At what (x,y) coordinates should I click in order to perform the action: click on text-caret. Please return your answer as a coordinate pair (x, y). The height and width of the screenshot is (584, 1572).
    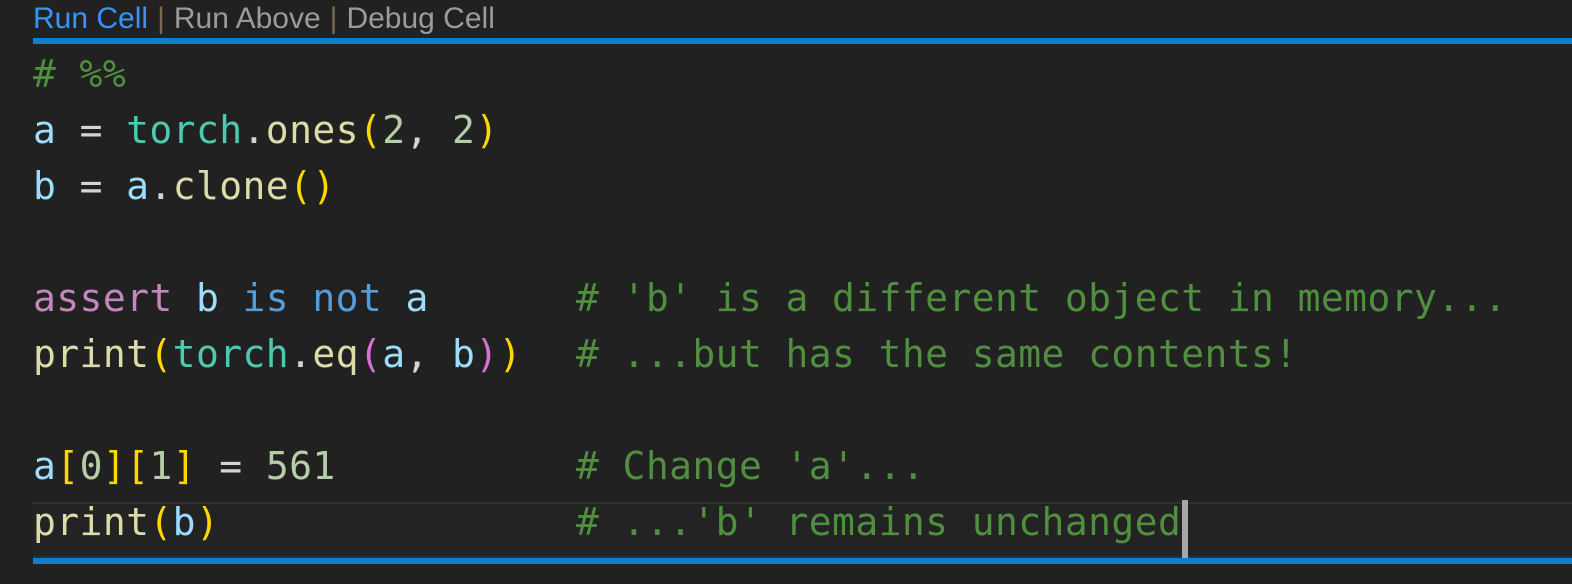
    Looking at the image, I should click on (1185, 529).